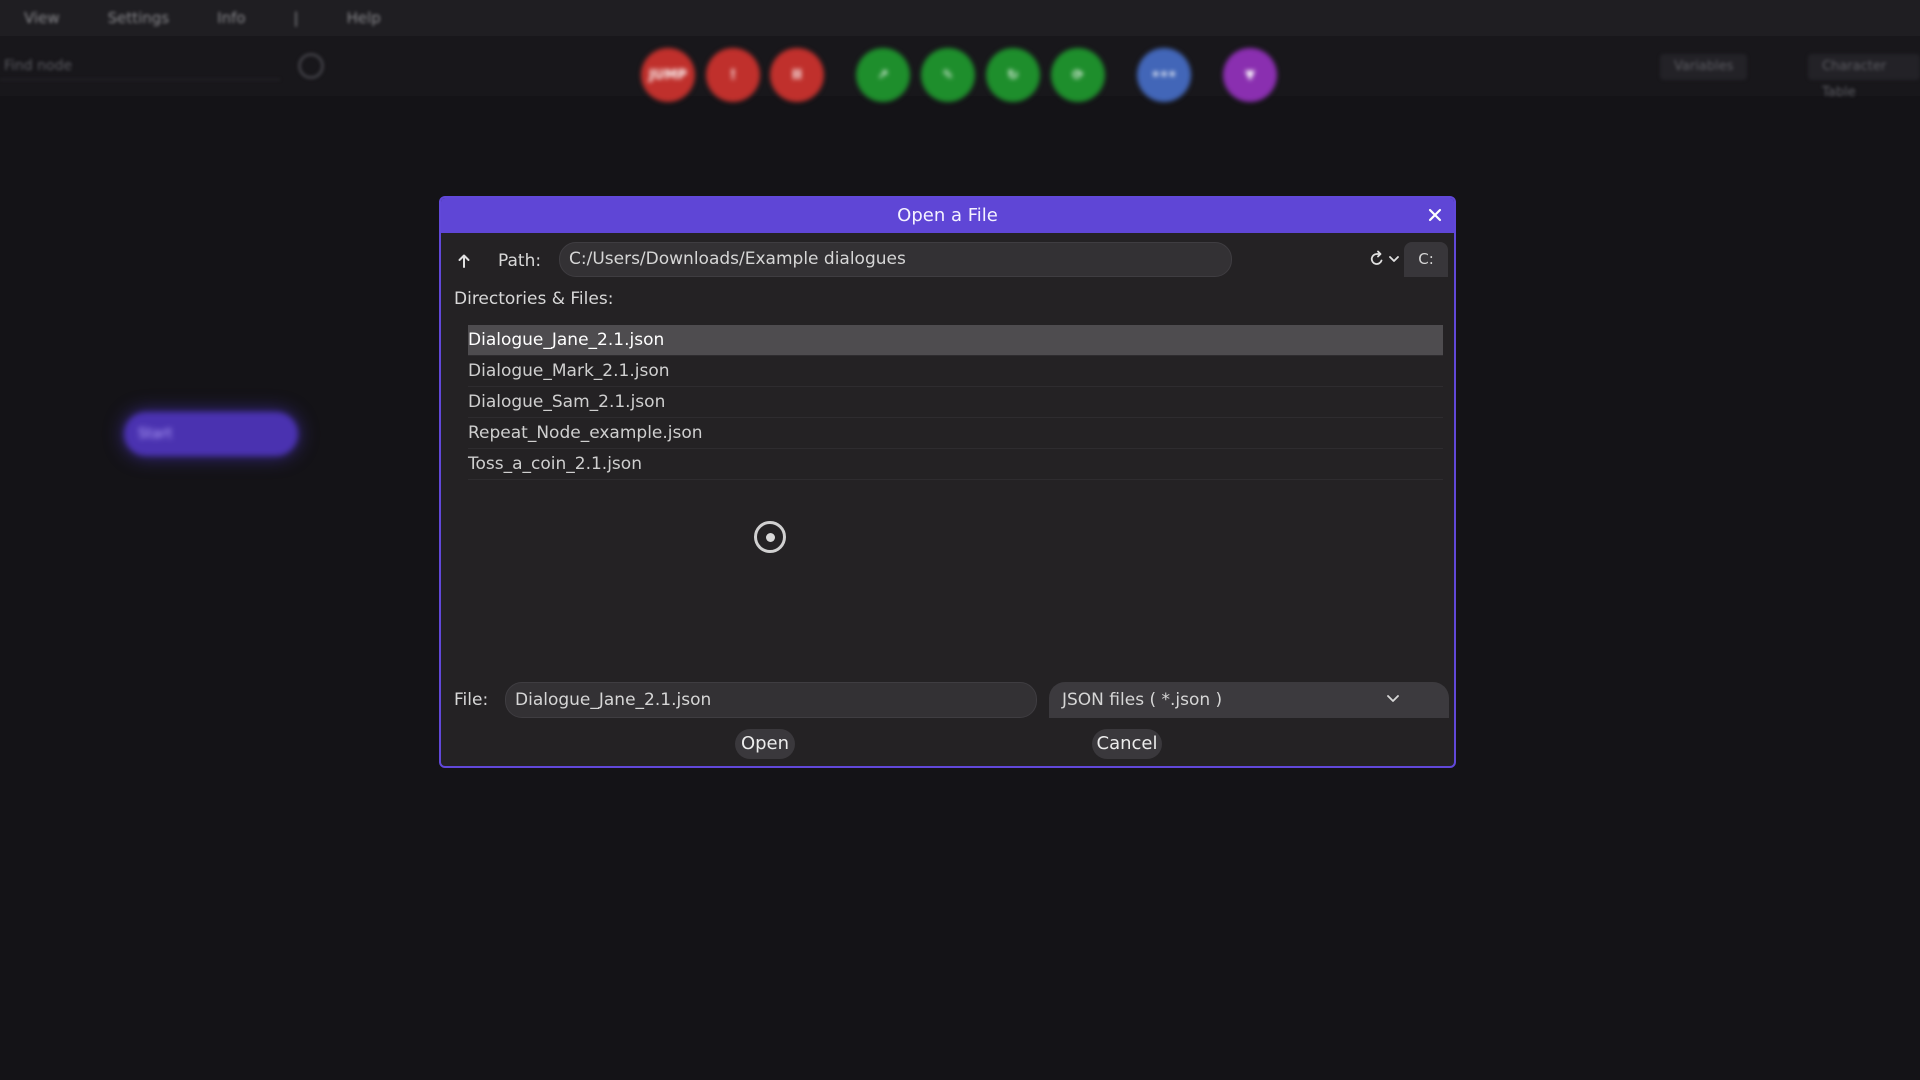 This screenshot has width=1920, height=1080. Describe the element at coordinates (1249, 700) in the screenshot. I see `file-type-filter-select: JSON files ( *.json )` at that location.